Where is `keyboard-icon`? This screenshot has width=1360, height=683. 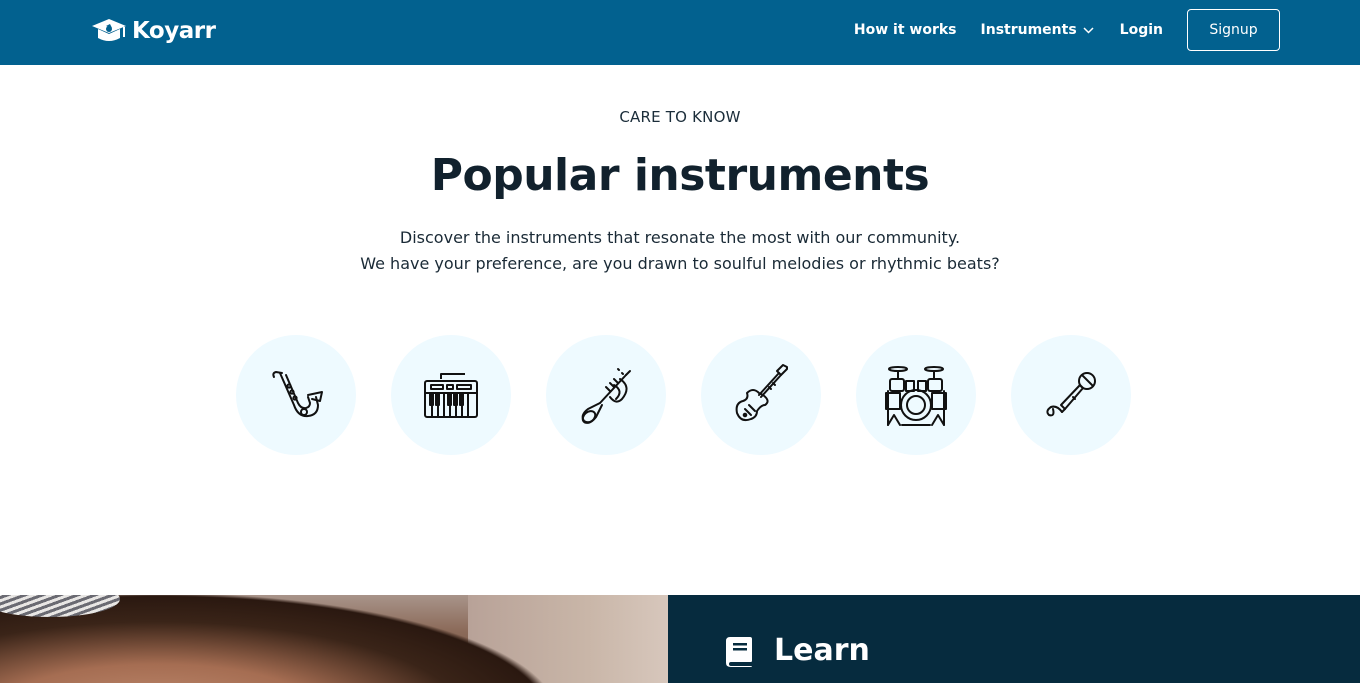 keyboard-icon is located at coordinates (451, 395).